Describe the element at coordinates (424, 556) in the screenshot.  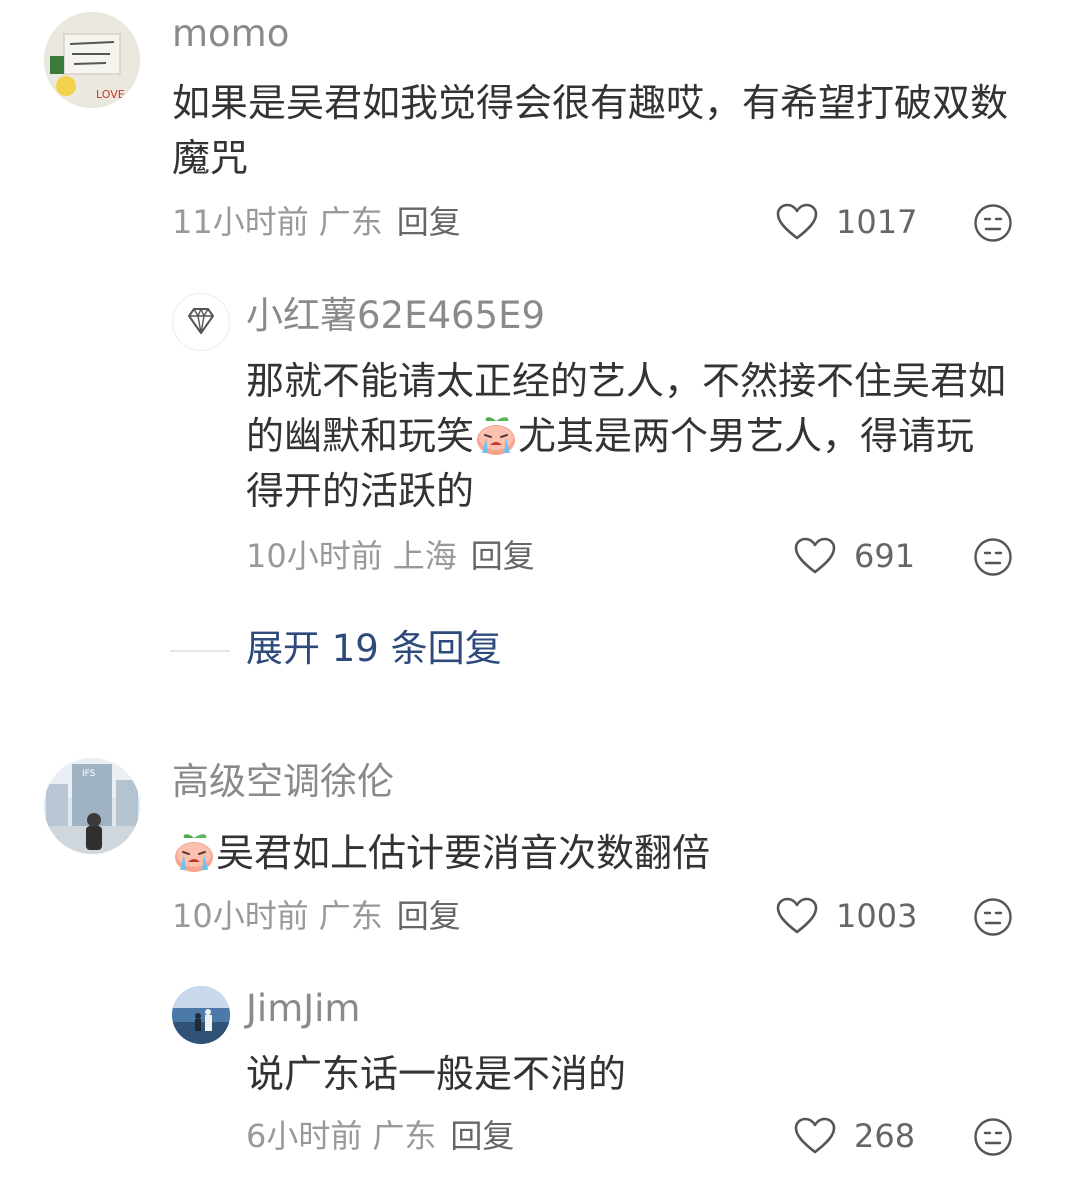
I see `comment-location: 上海` at that location.